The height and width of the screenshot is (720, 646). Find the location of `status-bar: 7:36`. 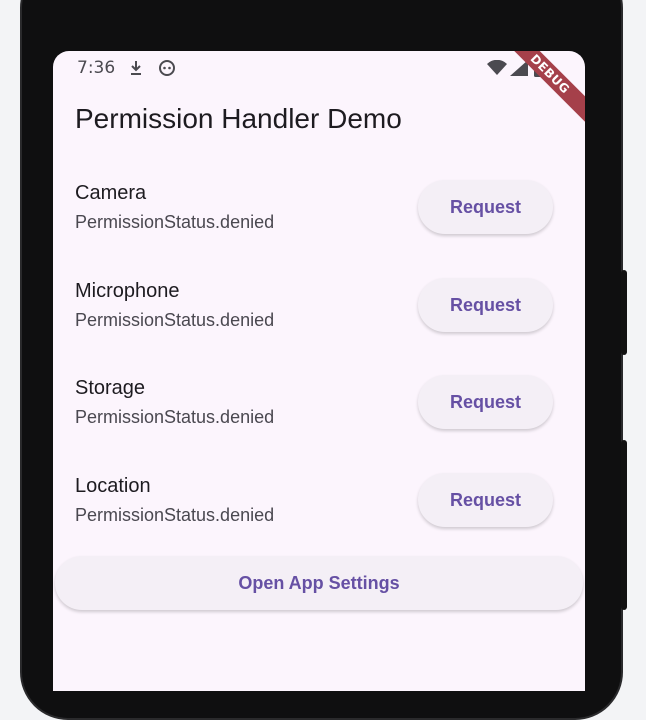

status-bar: 7:36 is located at coordinates (319, 68).